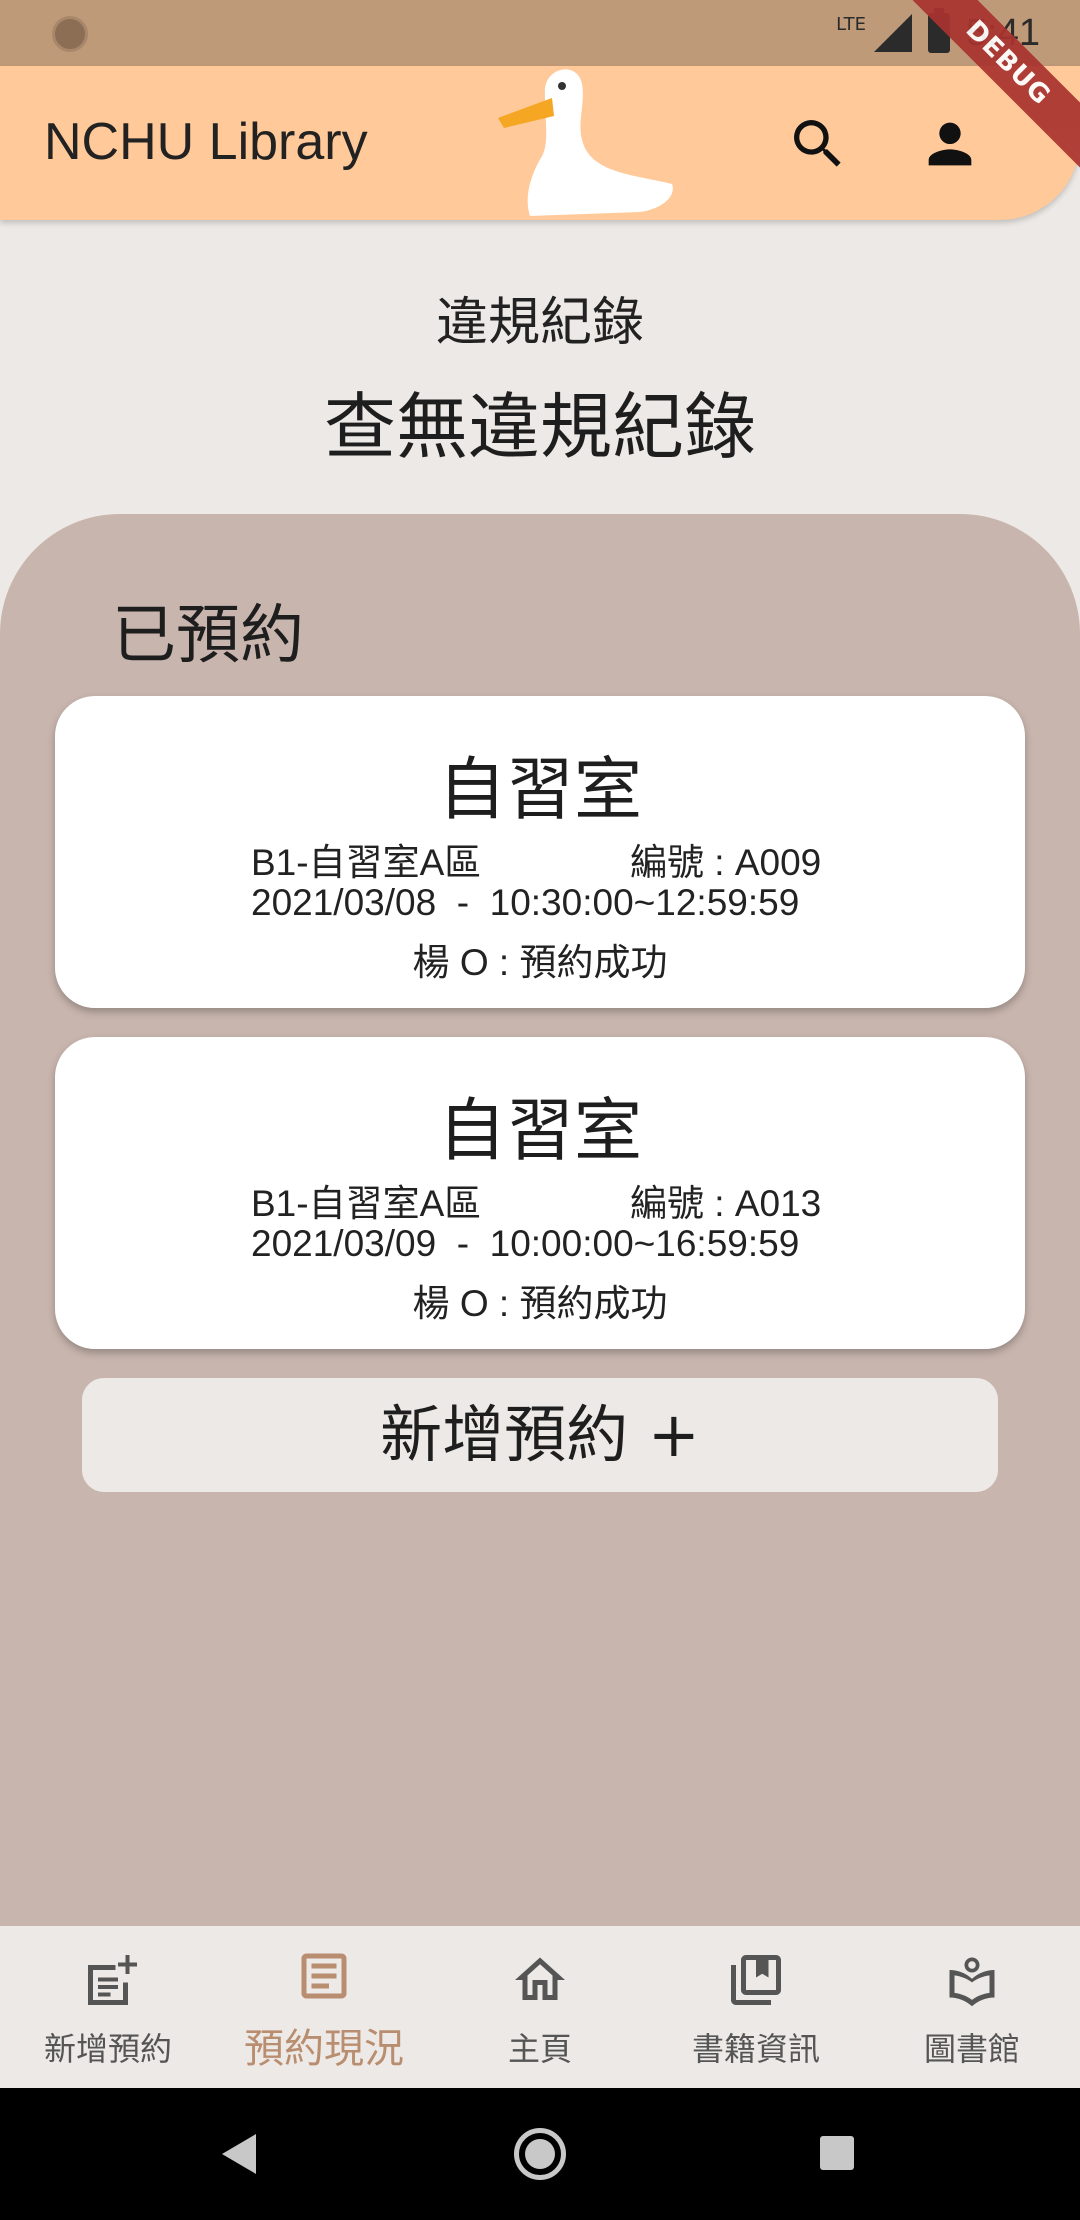 The width and height of the screenshot is (1080, 2220). I want to click on library-books-icon, so click(756, 1980).